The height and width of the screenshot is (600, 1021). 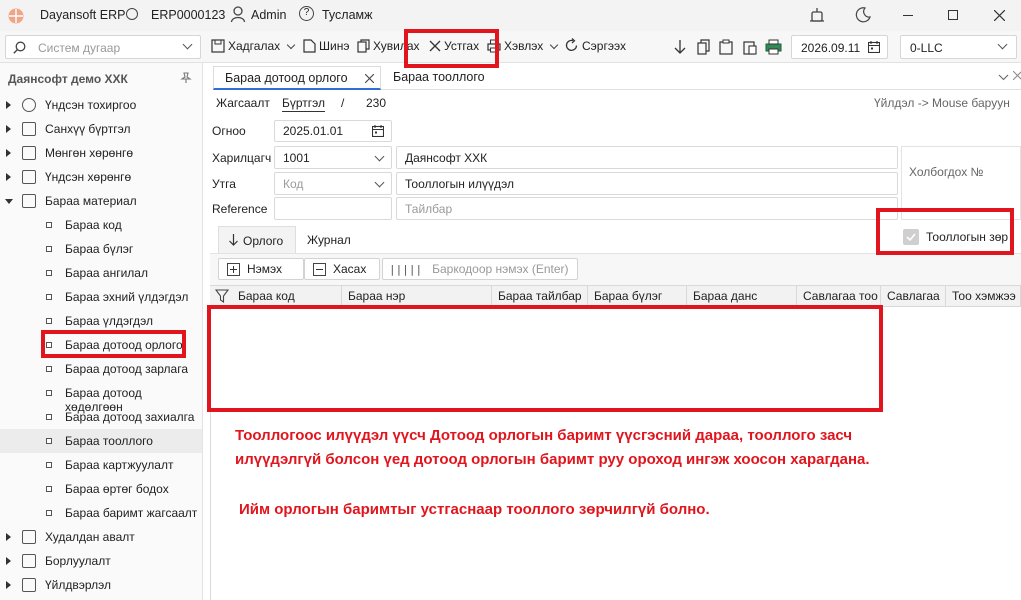 What do you see at coordinates (742, 296) in the screenshot?
I see `grid-column-header: Бараа данс` at bounding box center [742, 296].